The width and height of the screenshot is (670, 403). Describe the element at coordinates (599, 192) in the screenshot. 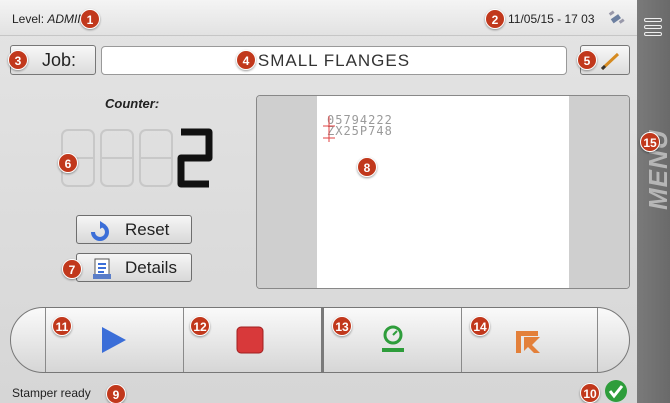

I see `preview-right-margin` at that location.